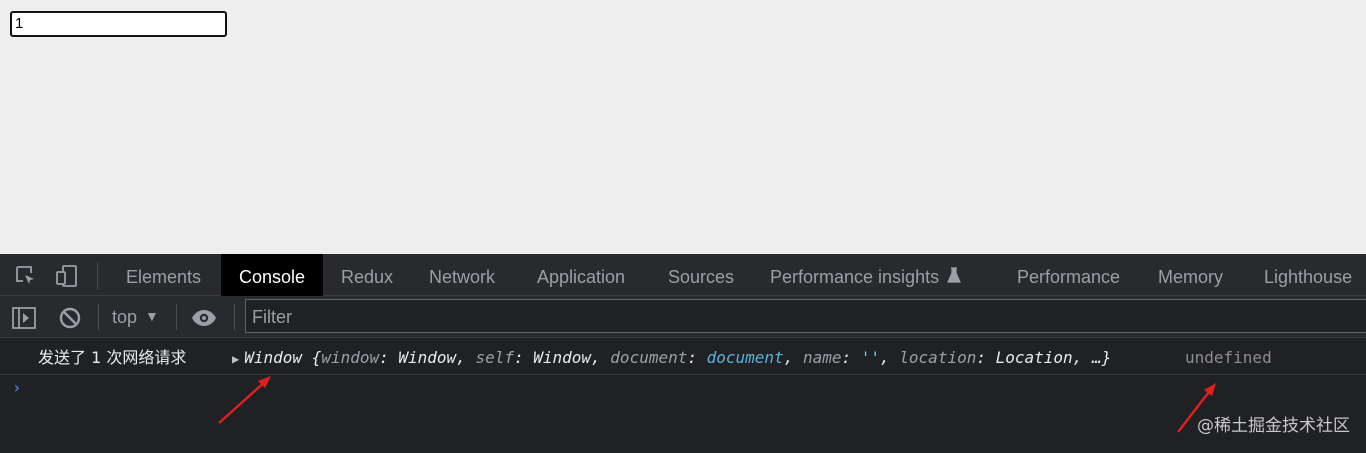 The image size is (1366, 453). I want to click on tab-performance-insights: Performance insights, so click(866, 275).